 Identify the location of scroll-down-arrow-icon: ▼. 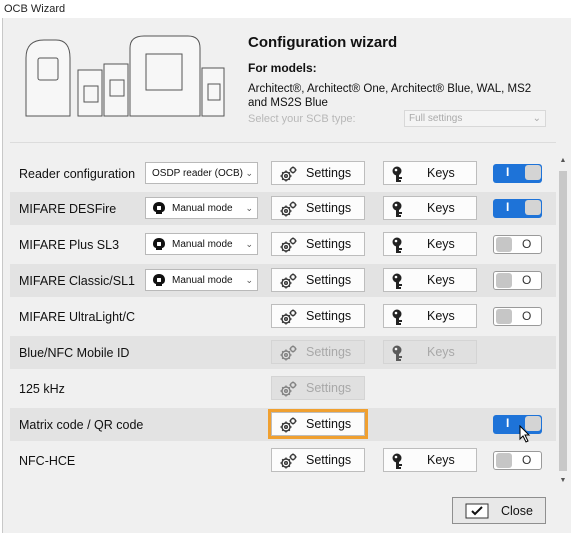
(563, 483).